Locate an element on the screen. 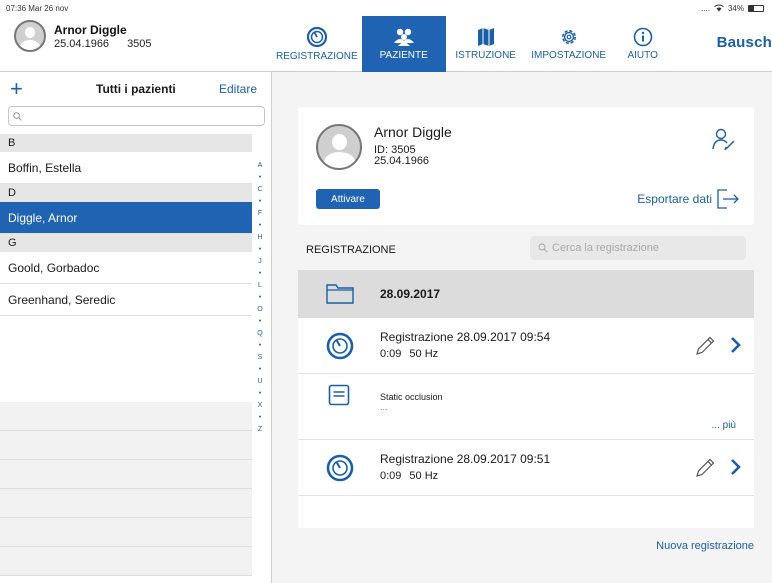  index-letter: C is located at coordinates (259, 190).